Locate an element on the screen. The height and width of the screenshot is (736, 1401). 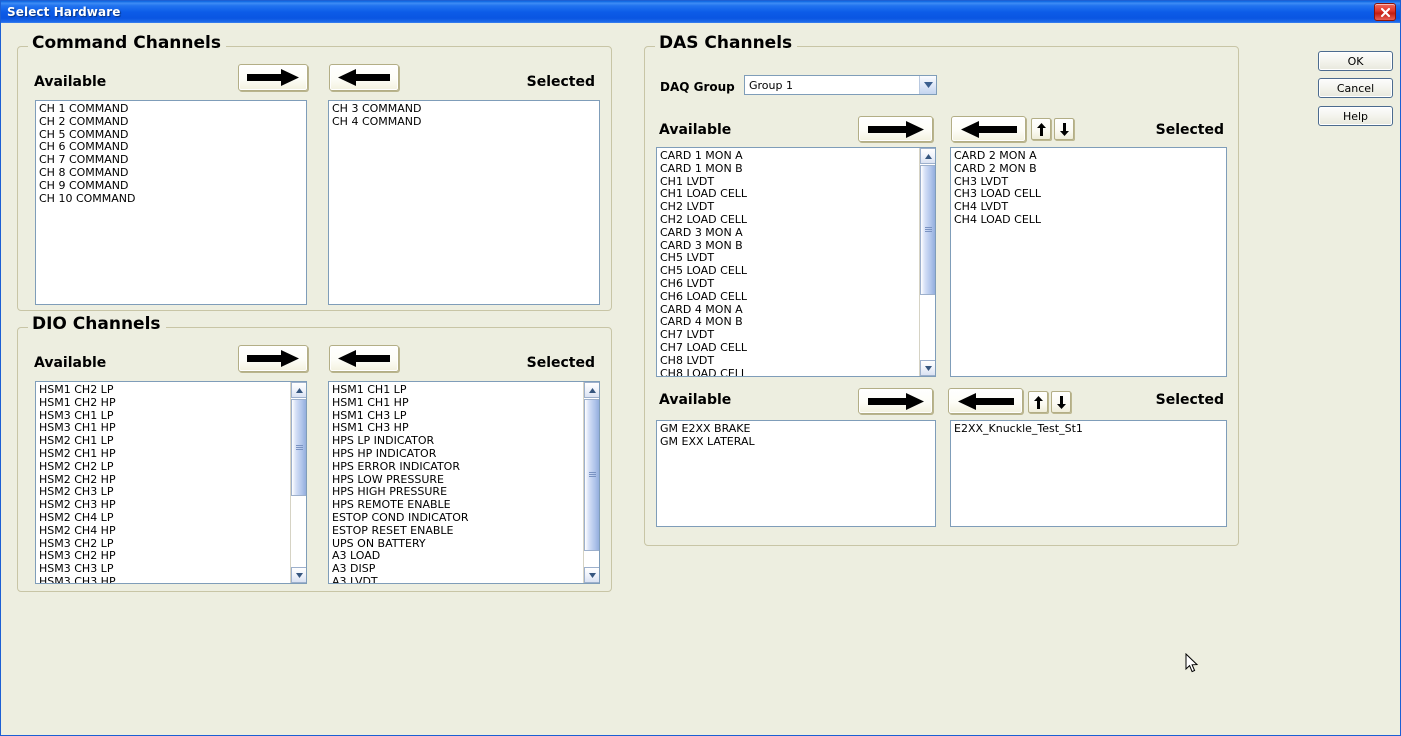
window-title: Select Hardware is located at coordinates (64, 12).